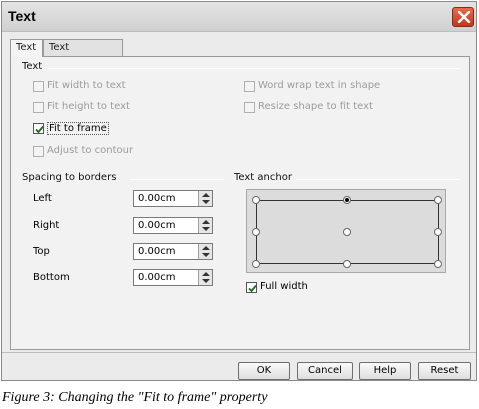 The height and width of the screenshot is (409, 479). I want to click on top-spacing-field: 0.00cm, so click(173, 251).